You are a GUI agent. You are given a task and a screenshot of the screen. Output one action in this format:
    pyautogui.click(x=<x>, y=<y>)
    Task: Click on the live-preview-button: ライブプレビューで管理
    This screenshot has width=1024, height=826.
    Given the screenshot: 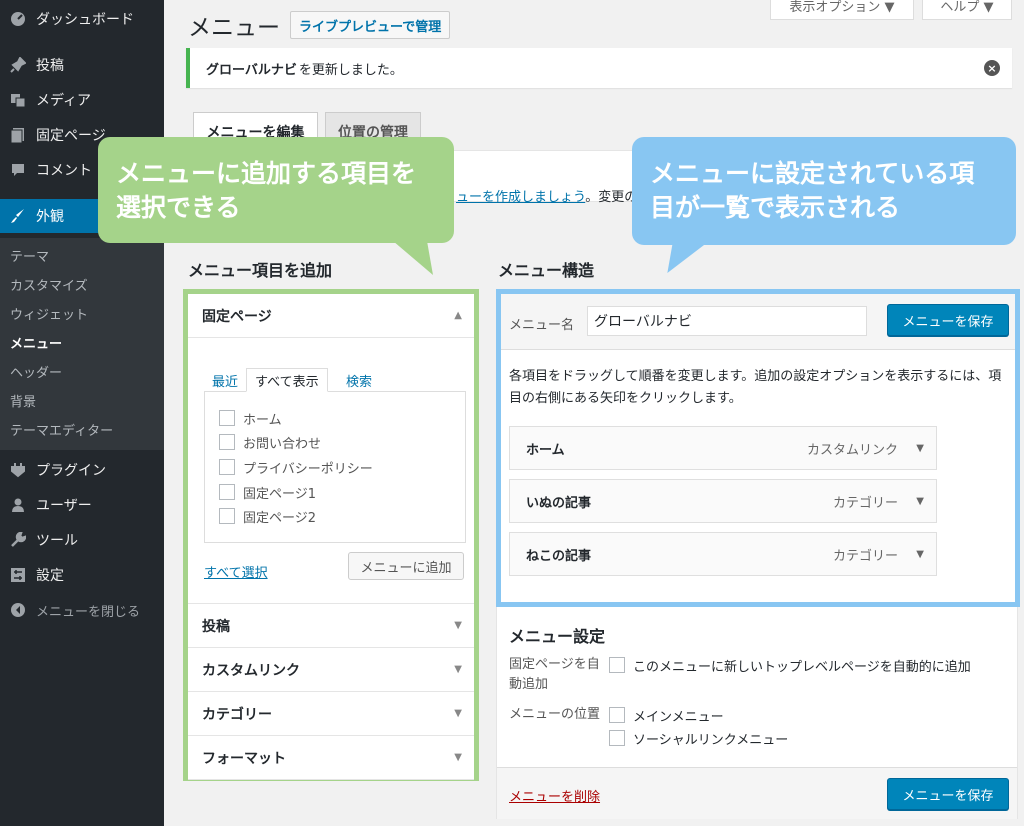 What is the action you would take?
    pyautogui.click(x=370, y=25)
    